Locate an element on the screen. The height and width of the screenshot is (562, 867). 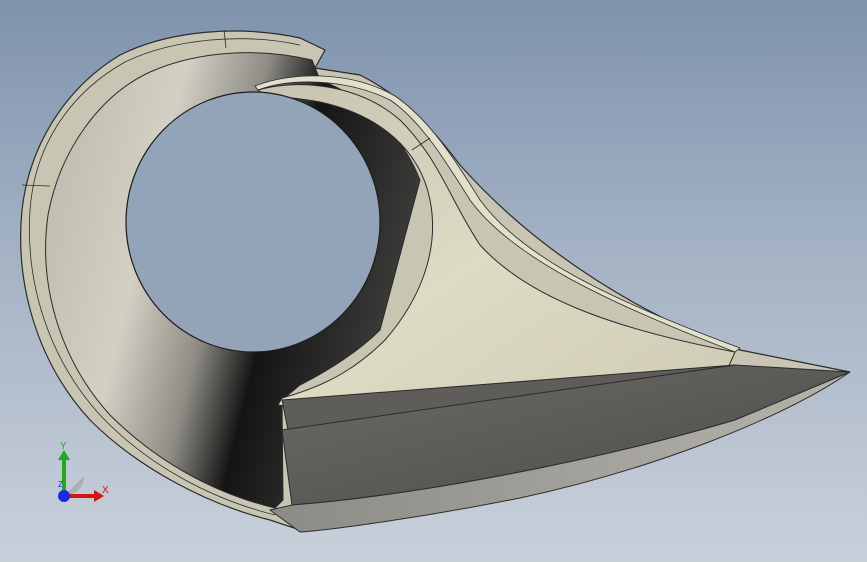
y-axis-label: Y is located at coordinates (63, 446).